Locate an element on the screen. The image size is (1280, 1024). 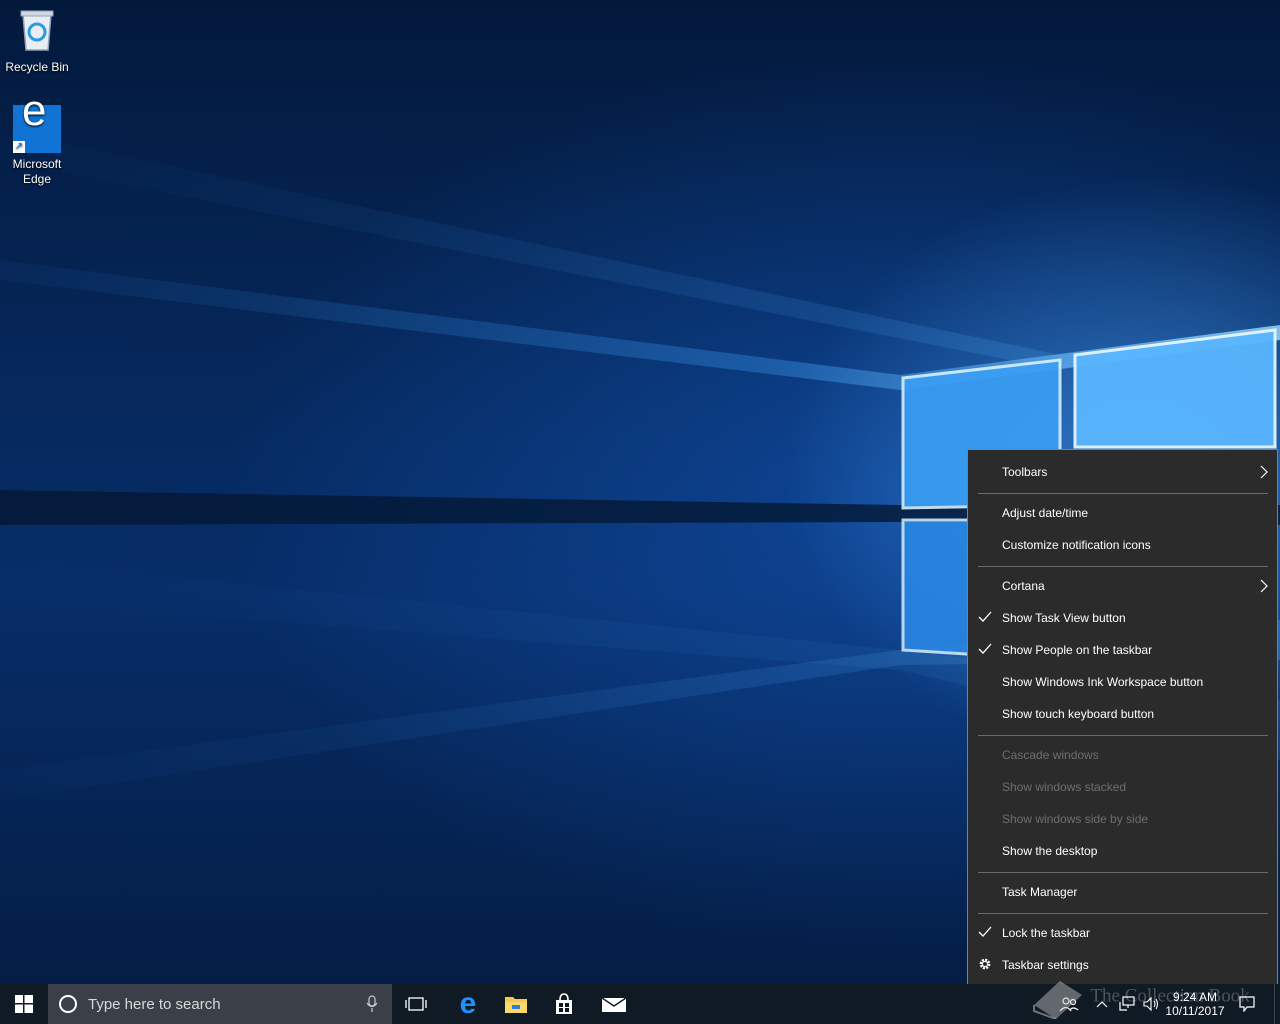
watermark: The Collection Book is located at coordinates (1140, 997).